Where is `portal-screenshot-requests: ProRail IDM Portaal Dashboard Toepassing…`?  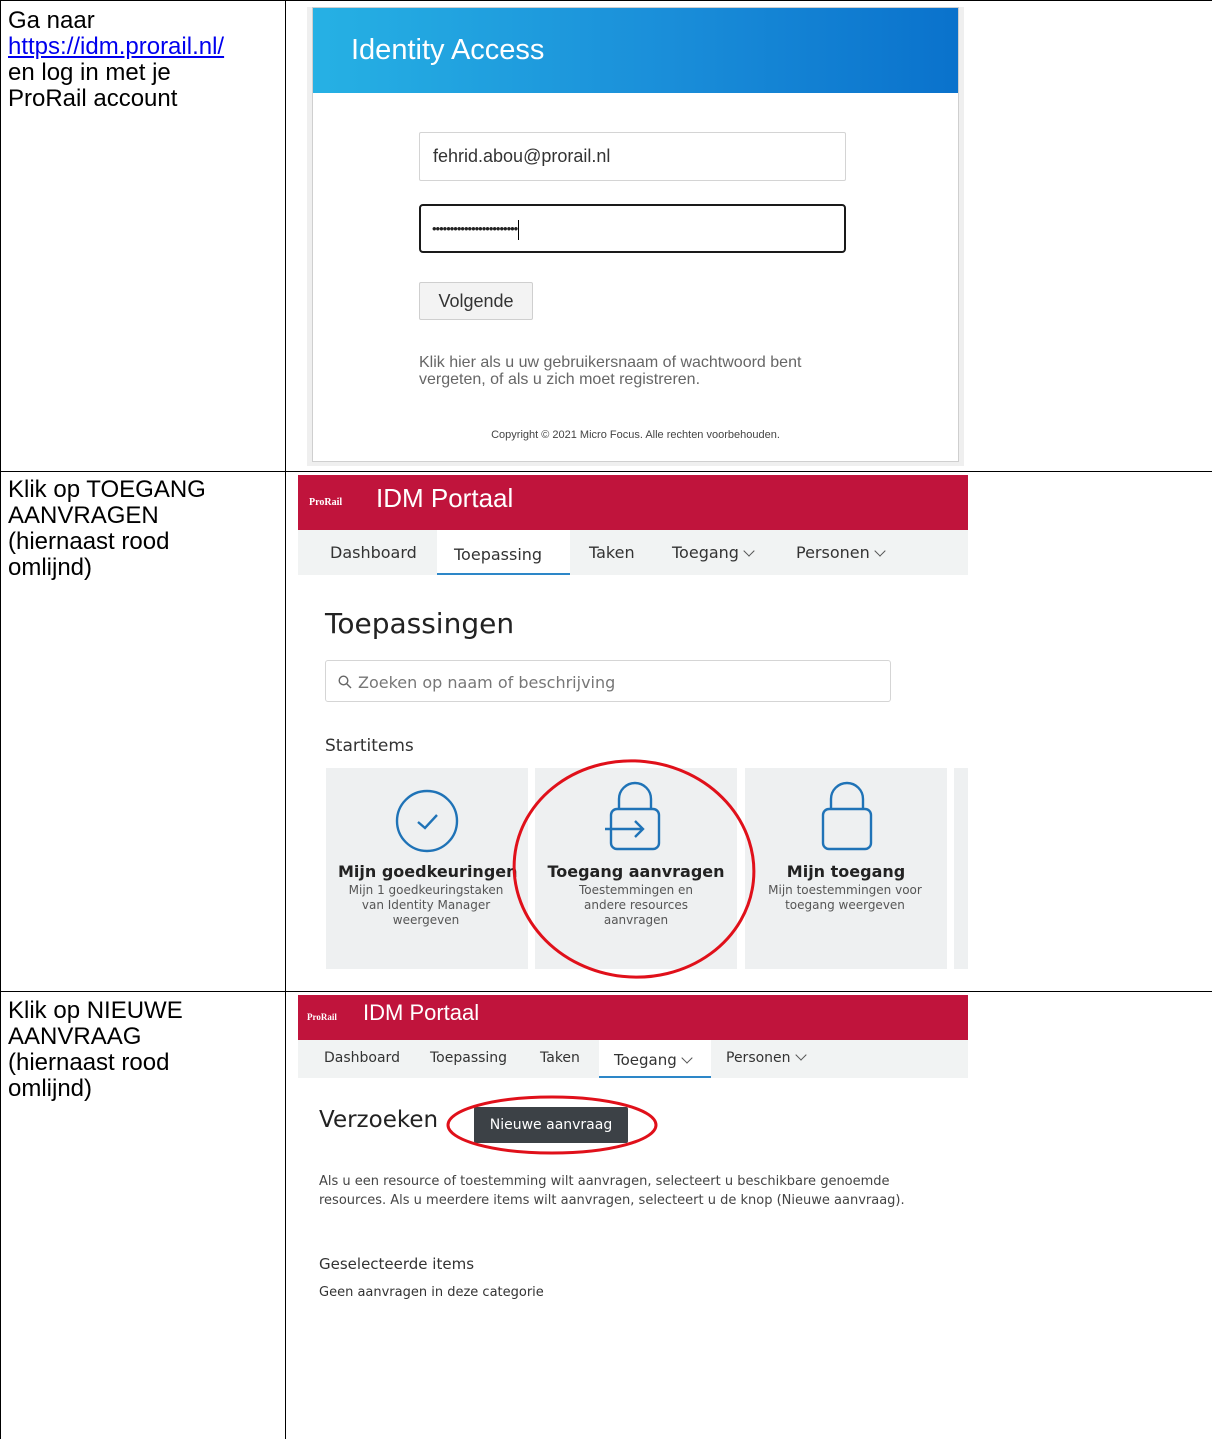 portal-screenshot-requests: ProRail IDM Portaal Dashboard Toepassing… is located at coordinates (633, 1155).